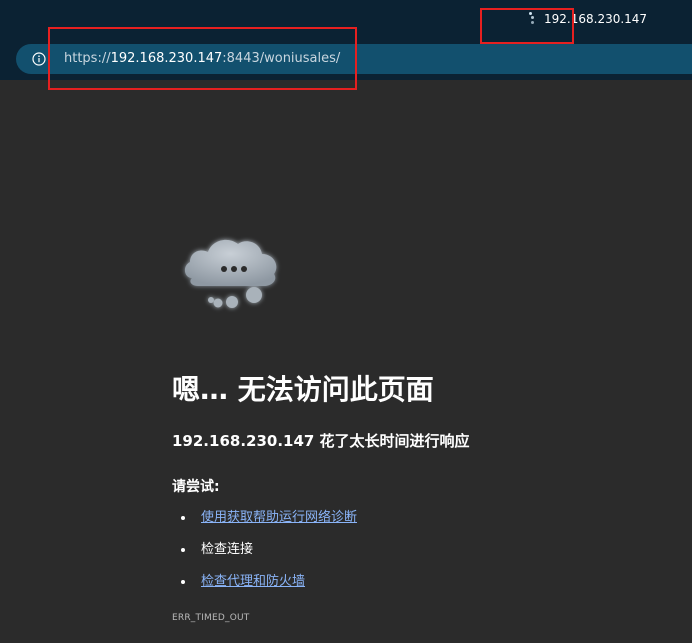  I want to click on highlight-box-tab, so click(527, 26).